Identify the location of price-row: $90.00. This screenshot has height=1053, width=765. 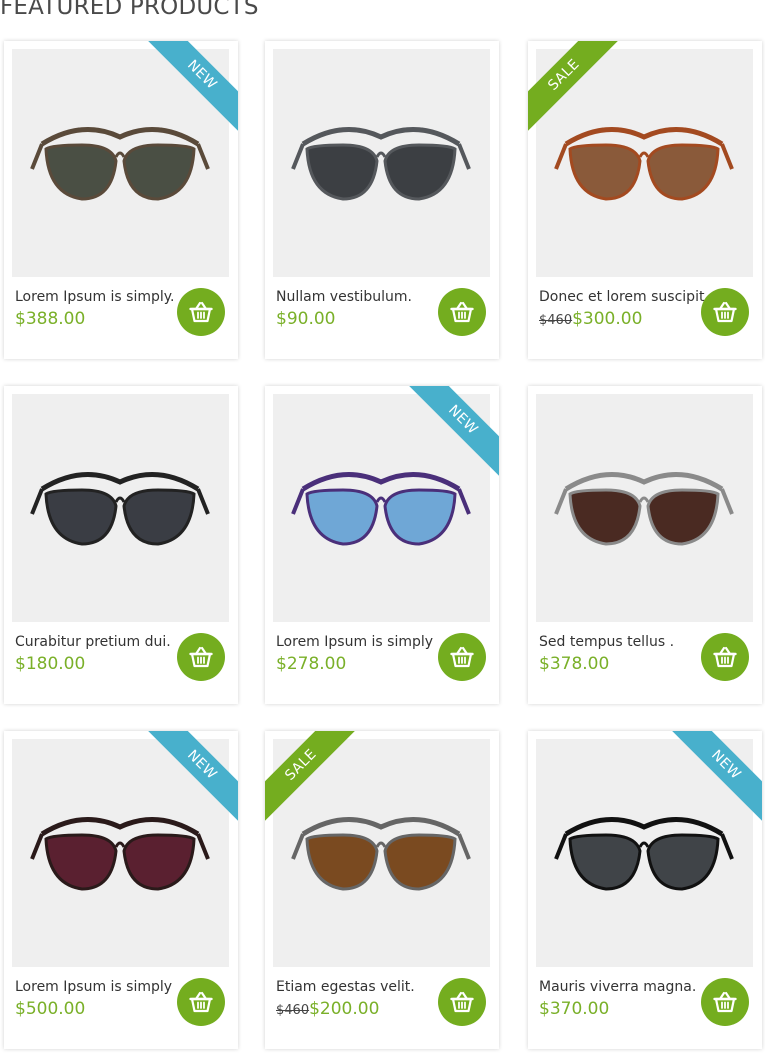
(305, 319).